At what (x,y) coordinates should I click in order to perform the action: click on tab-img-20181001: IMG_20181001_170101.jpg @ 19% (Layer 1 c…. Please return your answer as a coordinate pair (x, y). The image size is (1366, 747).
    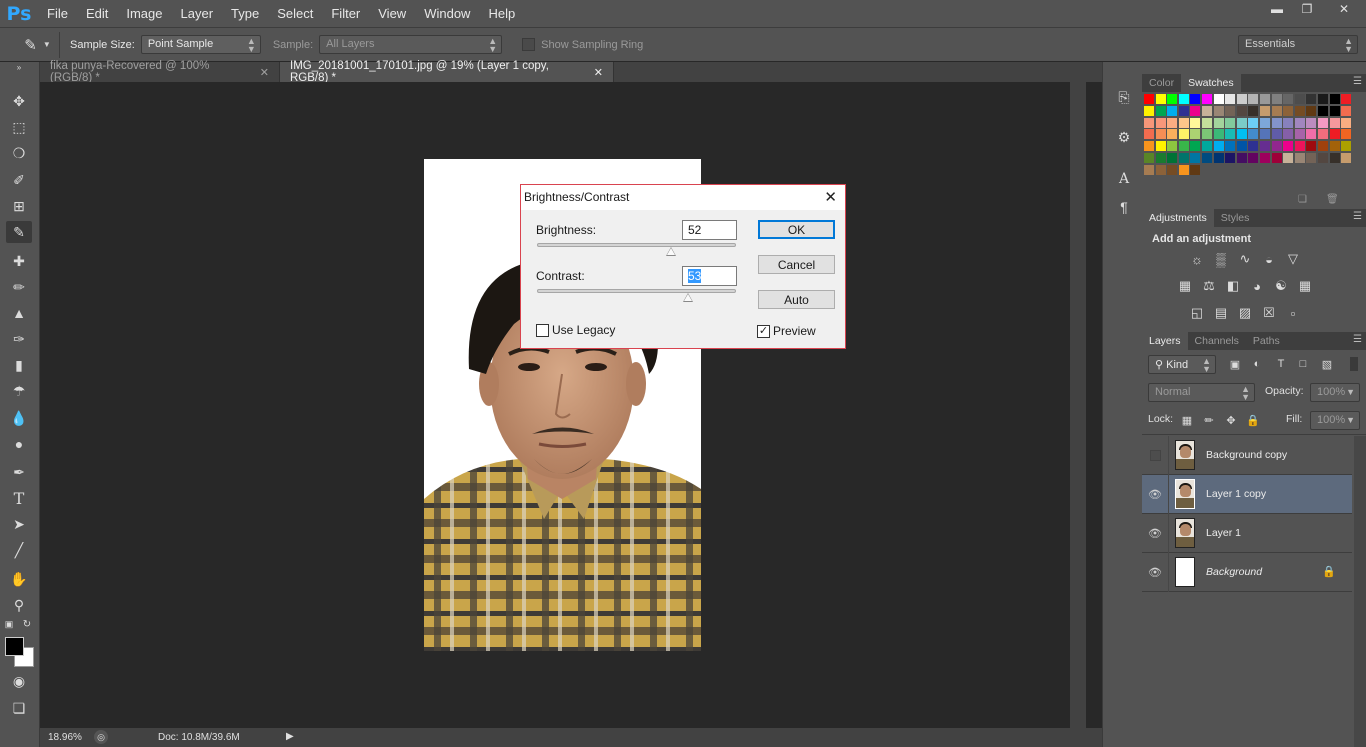
    Looking at the image, I should click on (447, 72).